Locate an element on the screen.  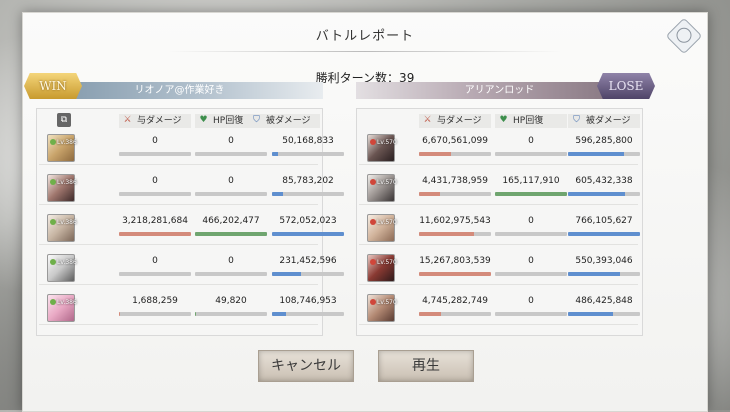
damage-value: 4,745,282,749 is located at coordinates (455, 301).